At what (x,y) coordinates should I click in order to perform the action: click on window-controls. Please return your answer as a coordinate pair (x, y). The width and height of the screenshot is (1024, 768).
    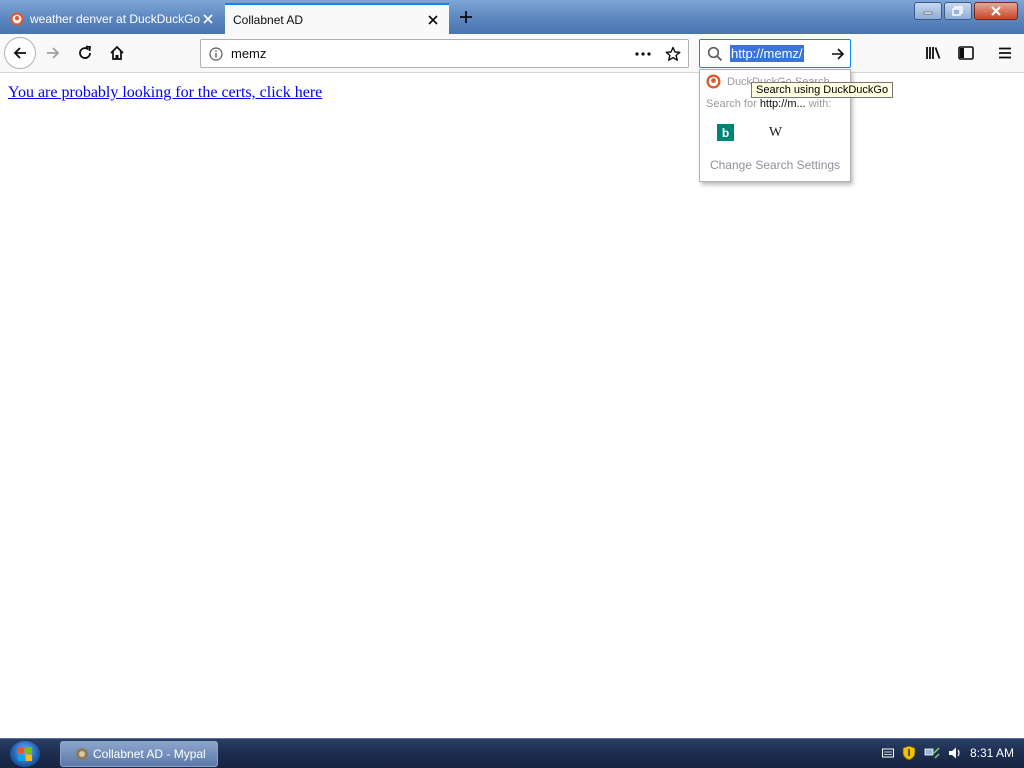
    Looking at the image, I should click on (966, 11).